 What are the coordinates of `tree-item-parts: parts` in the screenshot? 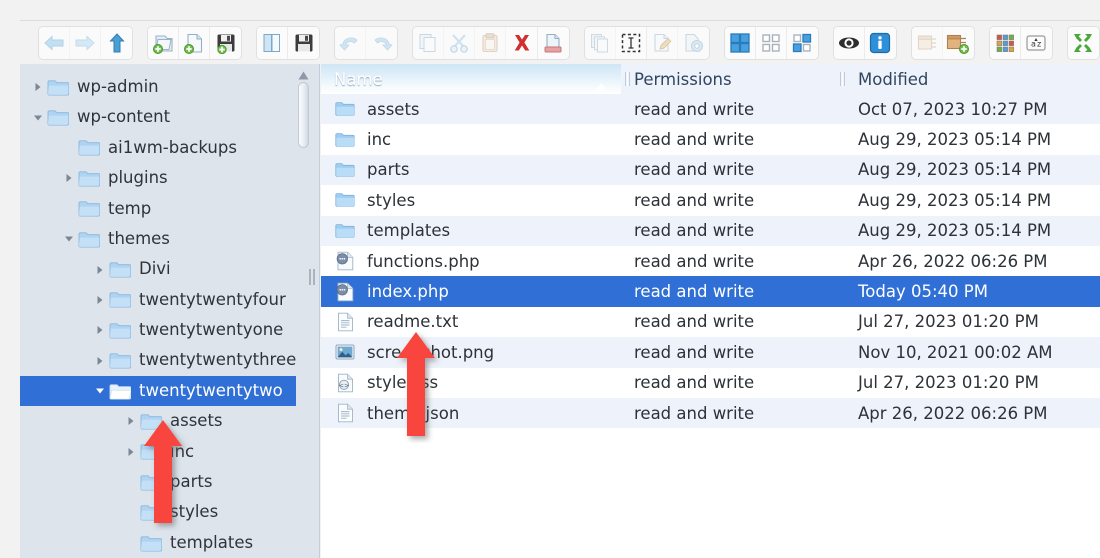 It's located at (162, 482).